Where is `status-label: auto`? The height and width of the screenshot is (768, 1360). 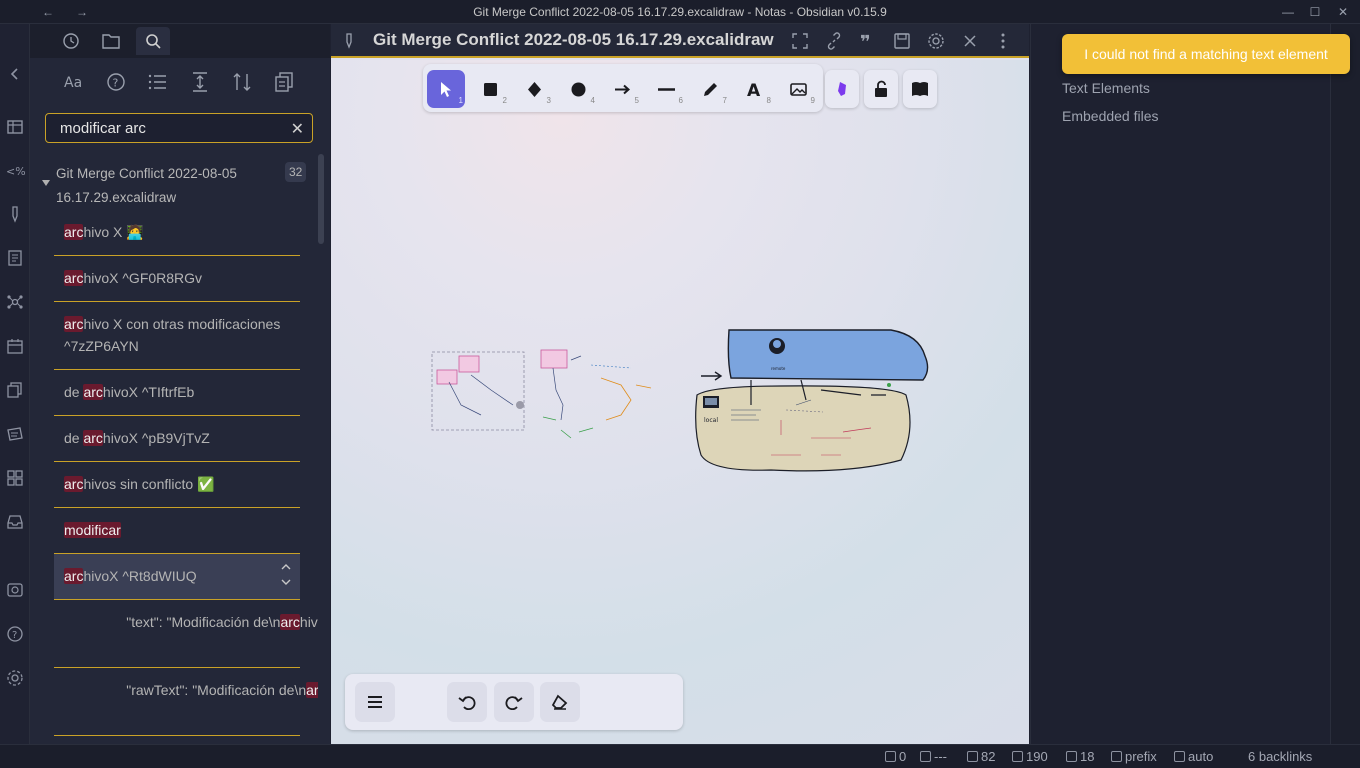
status-label: auto is located at coordinates (1201, 756).